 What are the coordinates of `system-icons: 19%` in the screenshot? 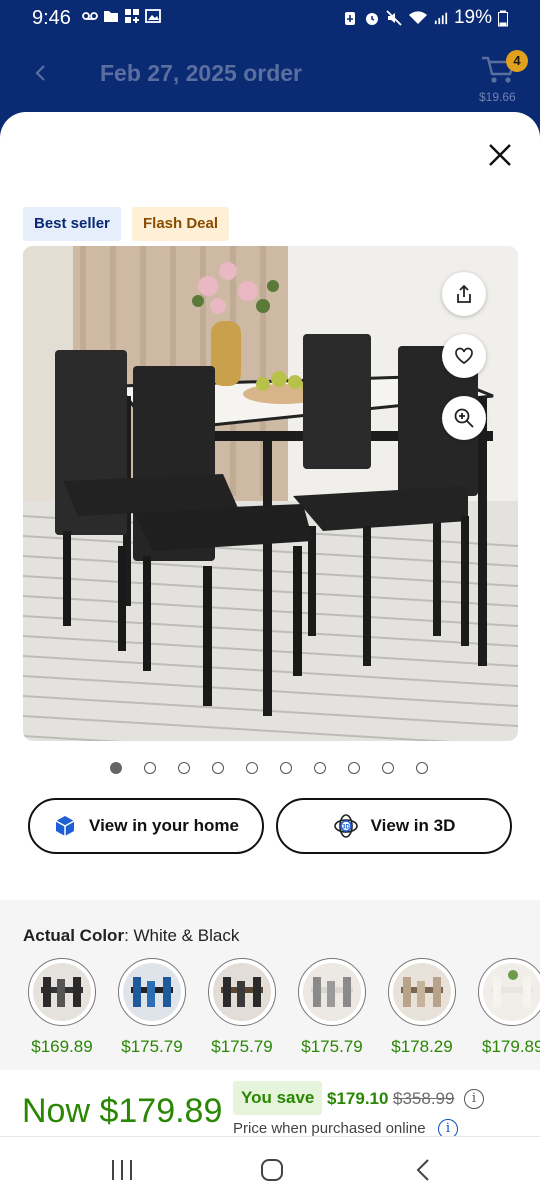 It's located at (425, 18).